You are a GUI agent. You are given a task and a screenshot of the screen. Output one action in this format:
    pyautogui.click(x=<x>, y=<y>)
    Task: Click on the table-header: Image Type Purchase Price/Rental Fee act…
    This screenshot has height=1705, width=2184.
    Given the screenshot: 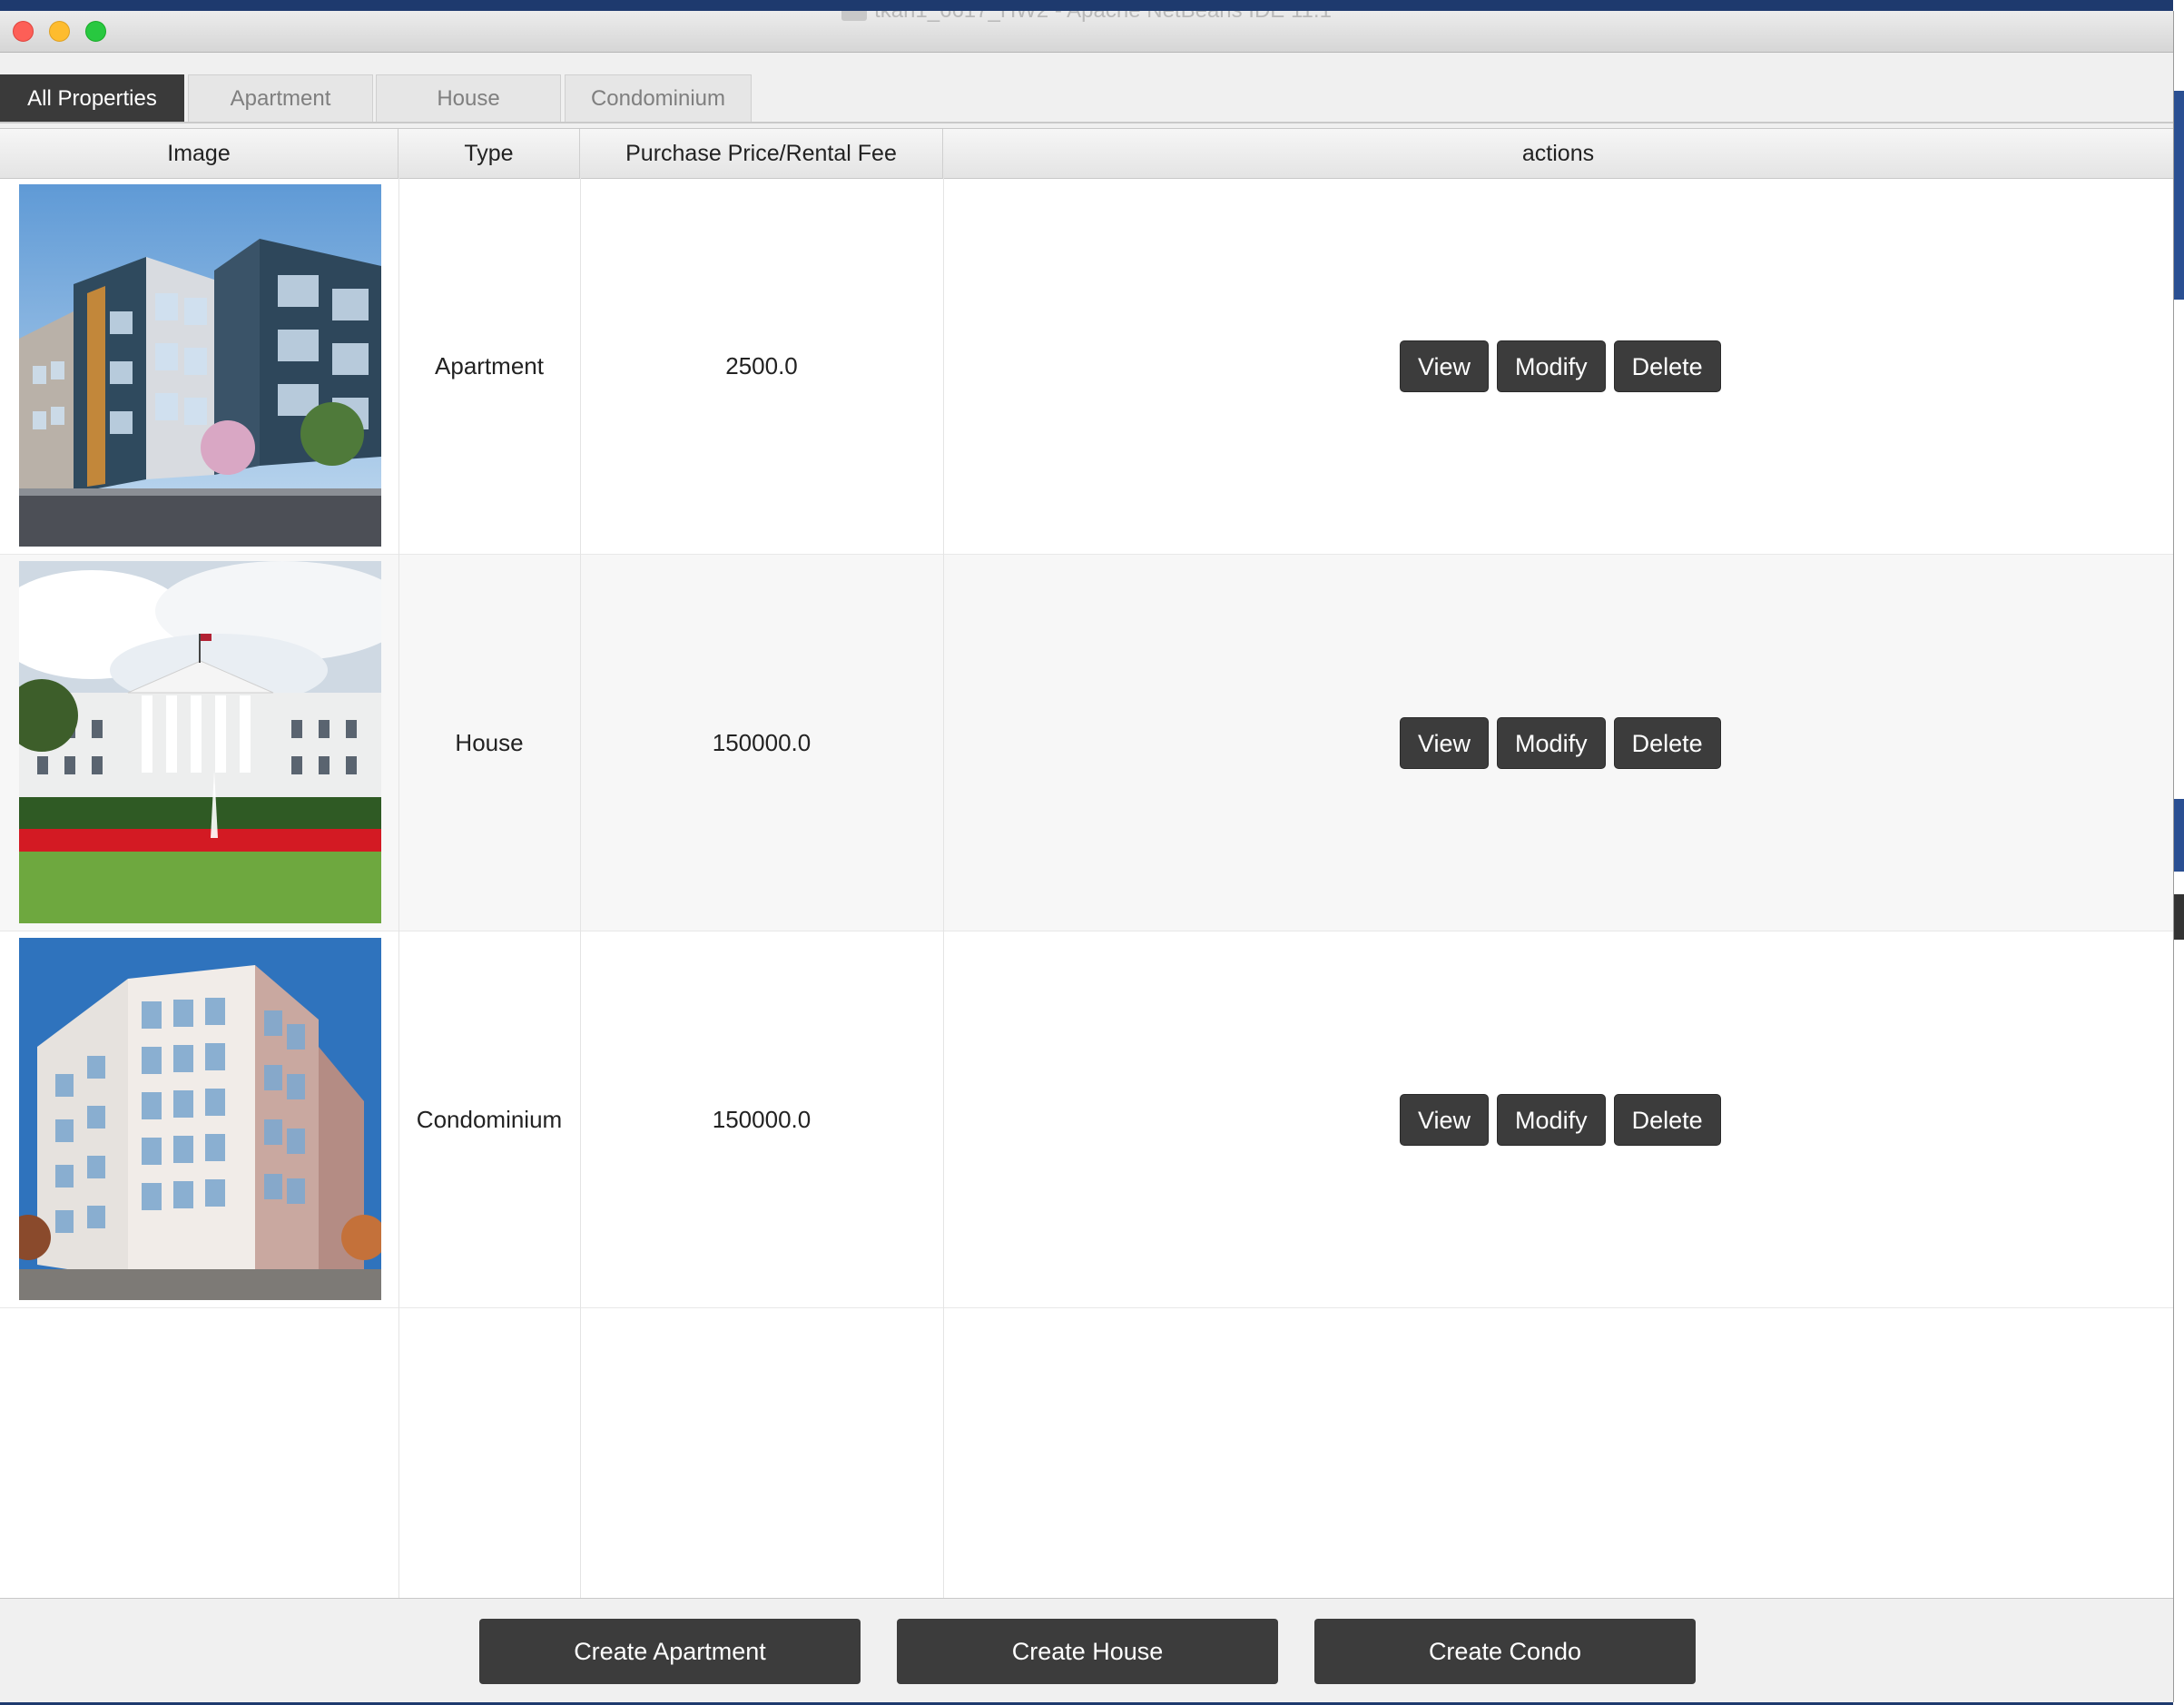 What is the action you would take?
    pyautogui.click(x=1087, y=154)
    